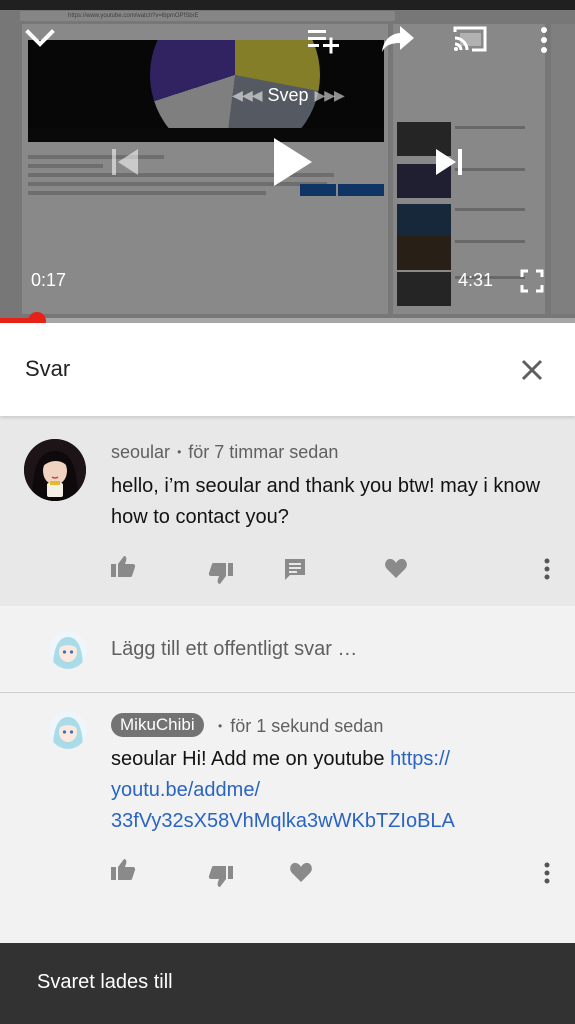 This screenshot has height=1024, width=575. Describe the element at coordinates (49, 280) in the screenshot. I see `elapsed-time: 0:17` at that location.